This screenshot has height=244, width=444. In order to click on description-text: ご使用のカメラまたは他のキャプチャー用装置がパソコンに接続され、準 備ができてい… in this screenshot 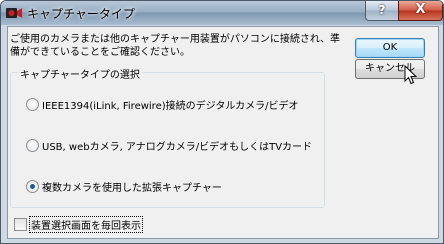, I will do `click(175, 46)`.